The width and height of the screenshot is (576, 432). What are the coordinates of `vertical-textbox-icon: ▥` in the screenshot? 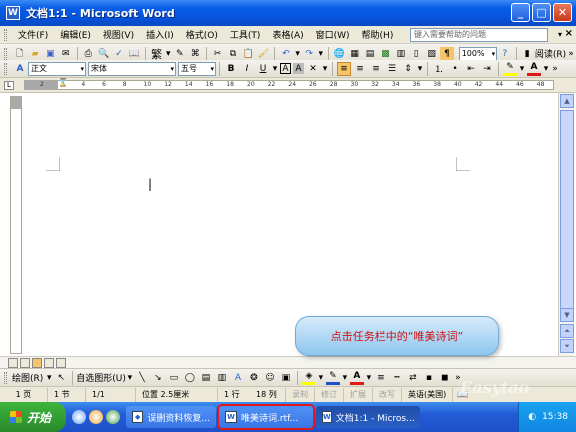 It's located at (222, 378).